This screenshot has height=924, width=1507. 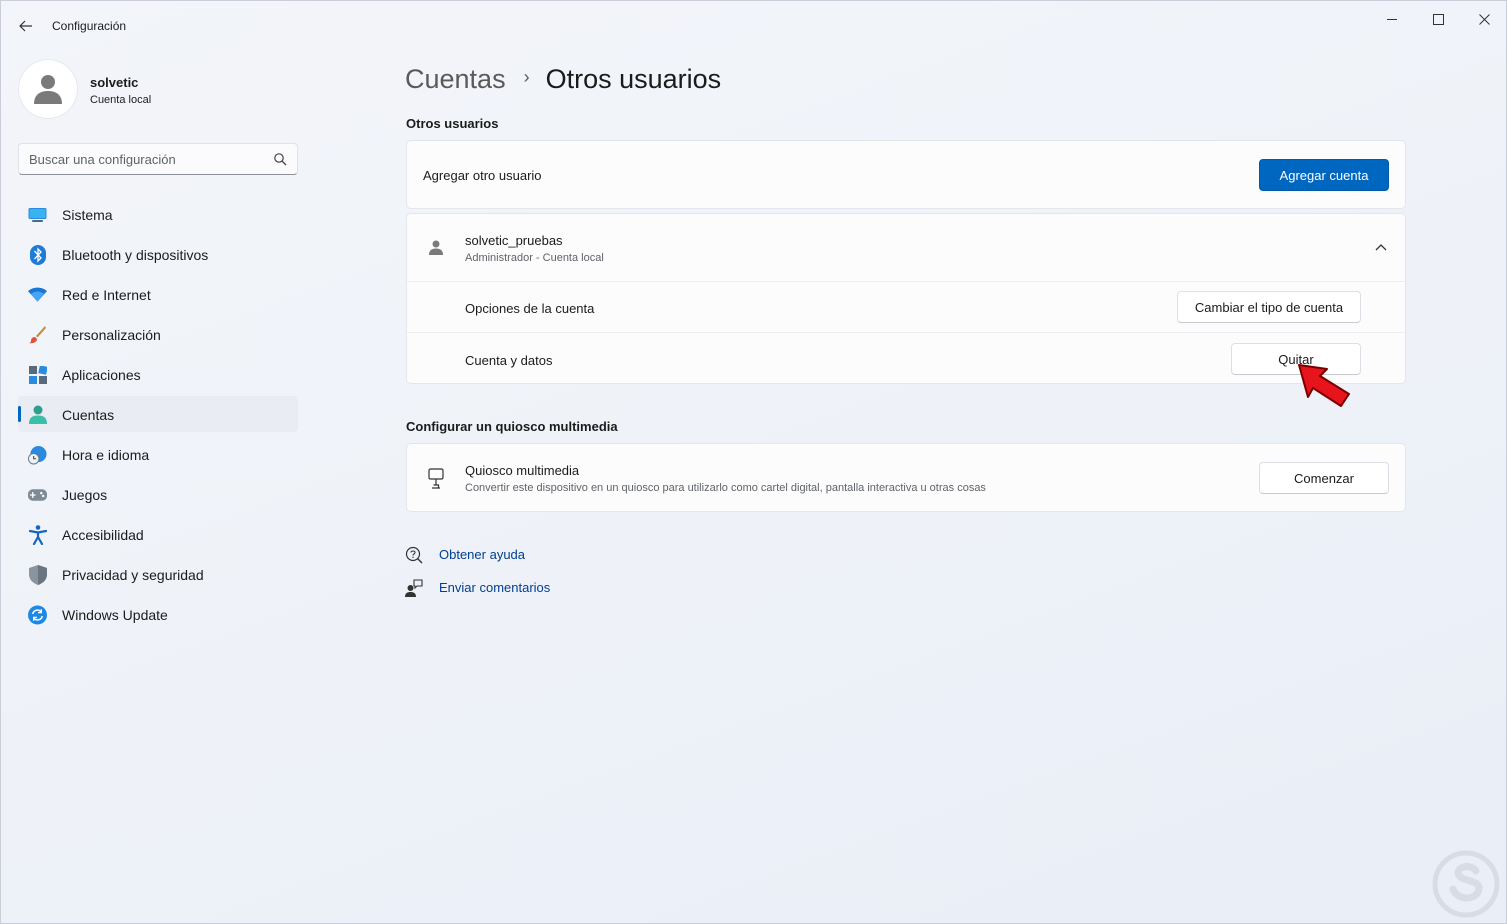 I want to click on sidebar-item-label: Red e Internet, so click(x=106, y=295).